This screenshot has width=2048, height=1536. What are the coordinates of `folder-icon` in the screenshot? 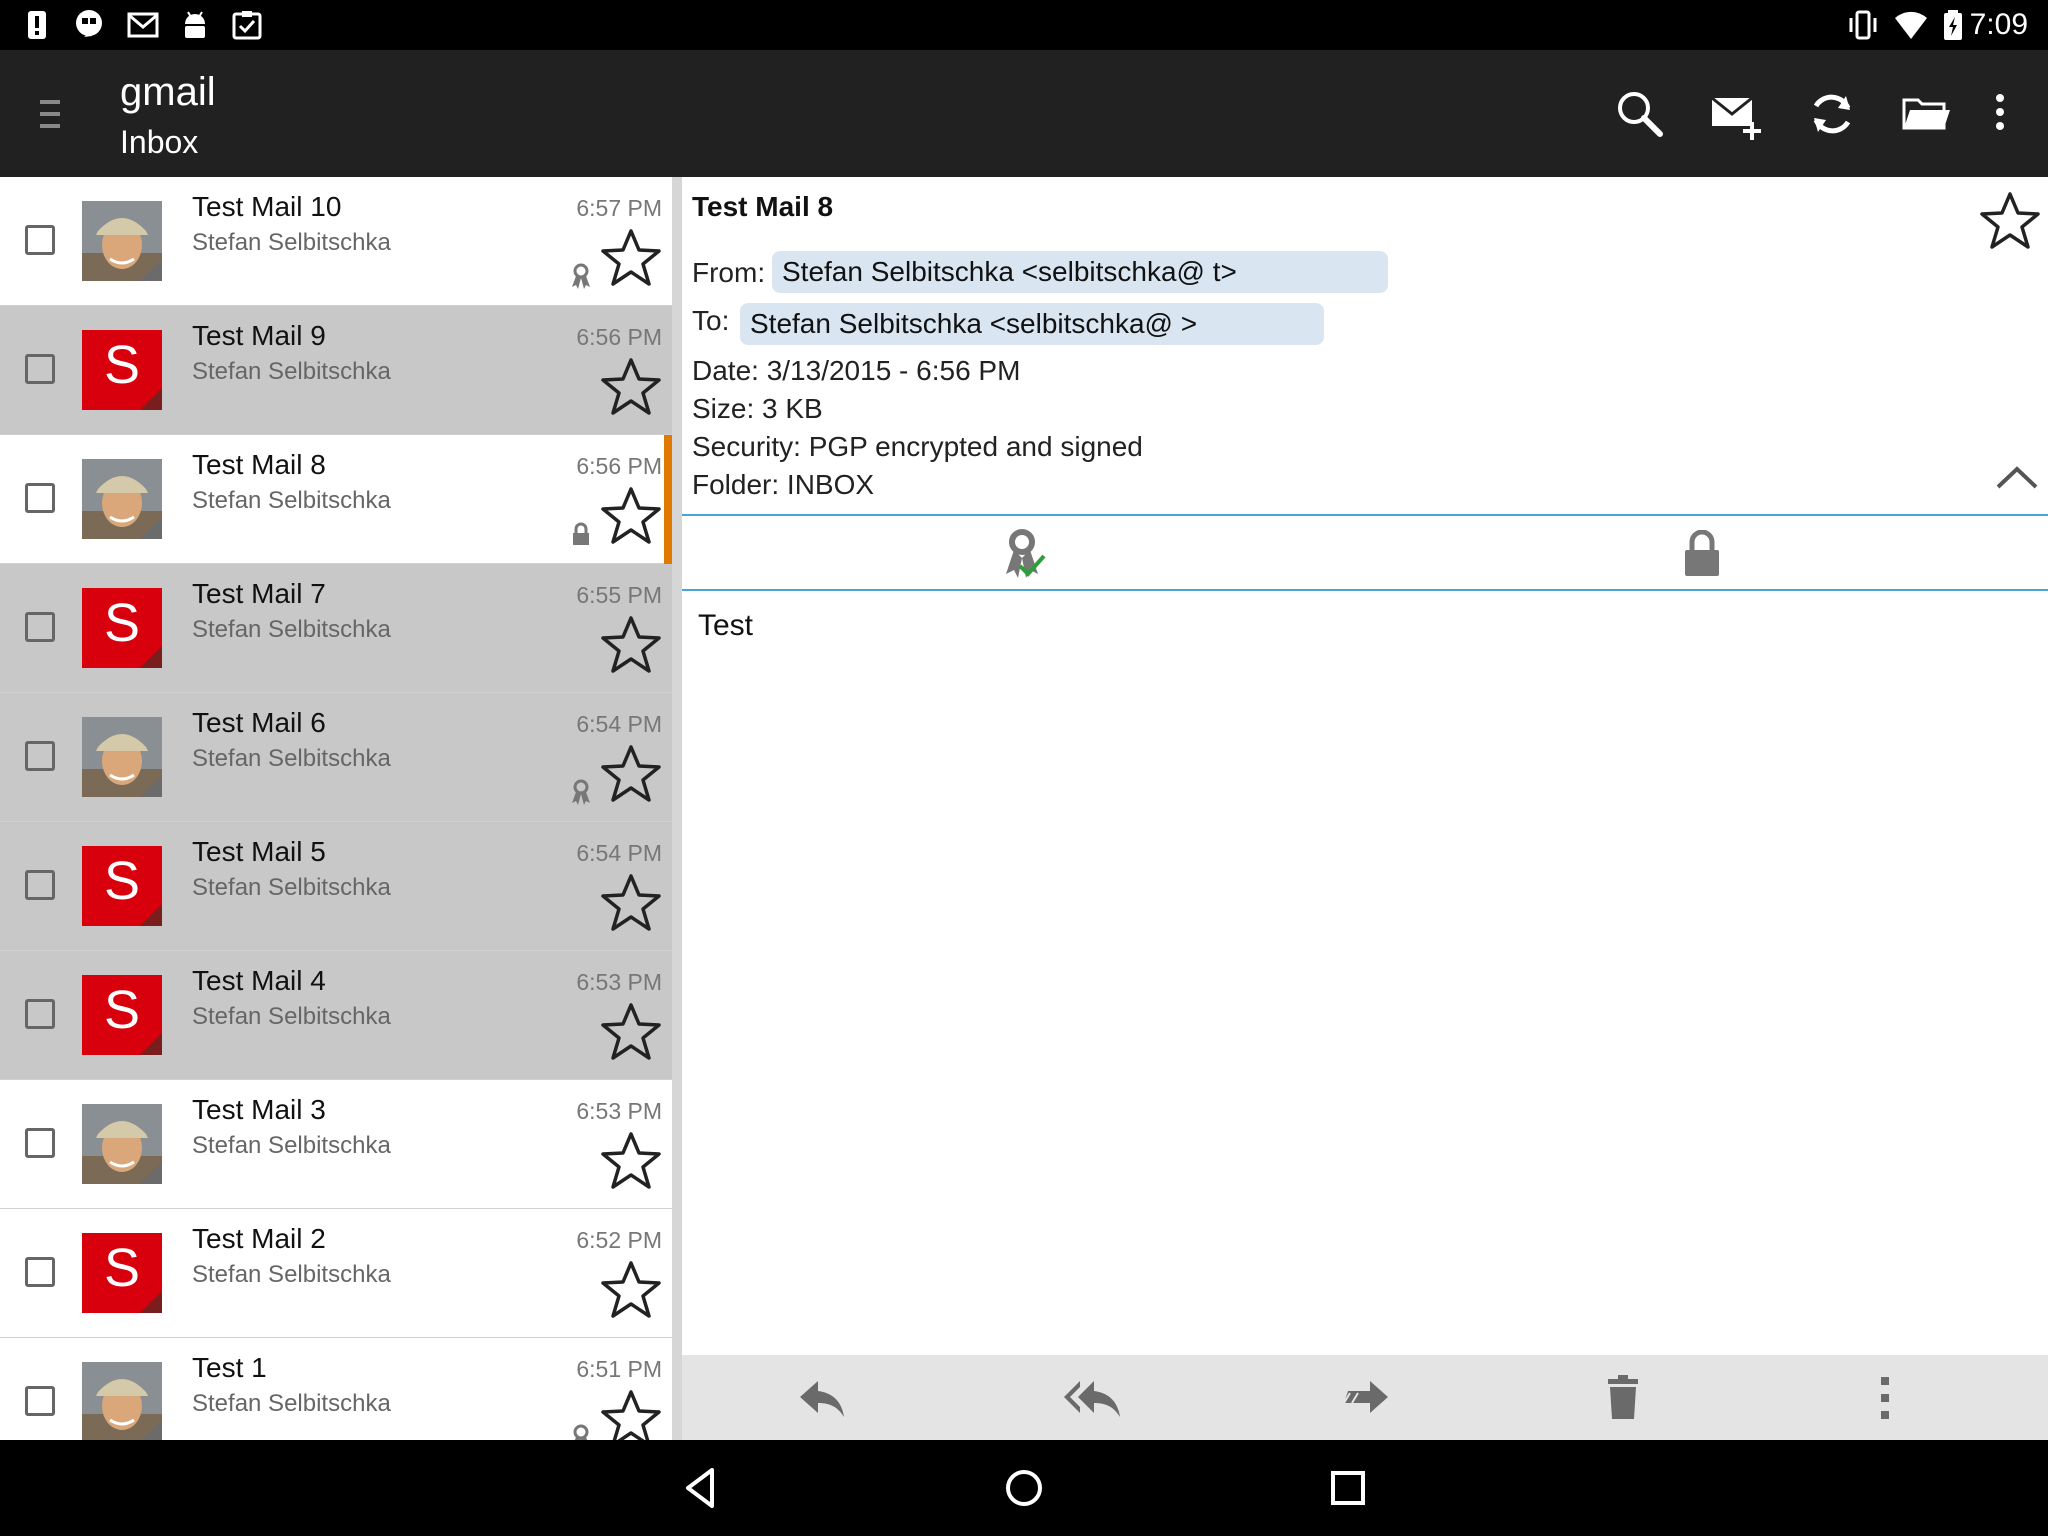 It's located at (1926, 114).